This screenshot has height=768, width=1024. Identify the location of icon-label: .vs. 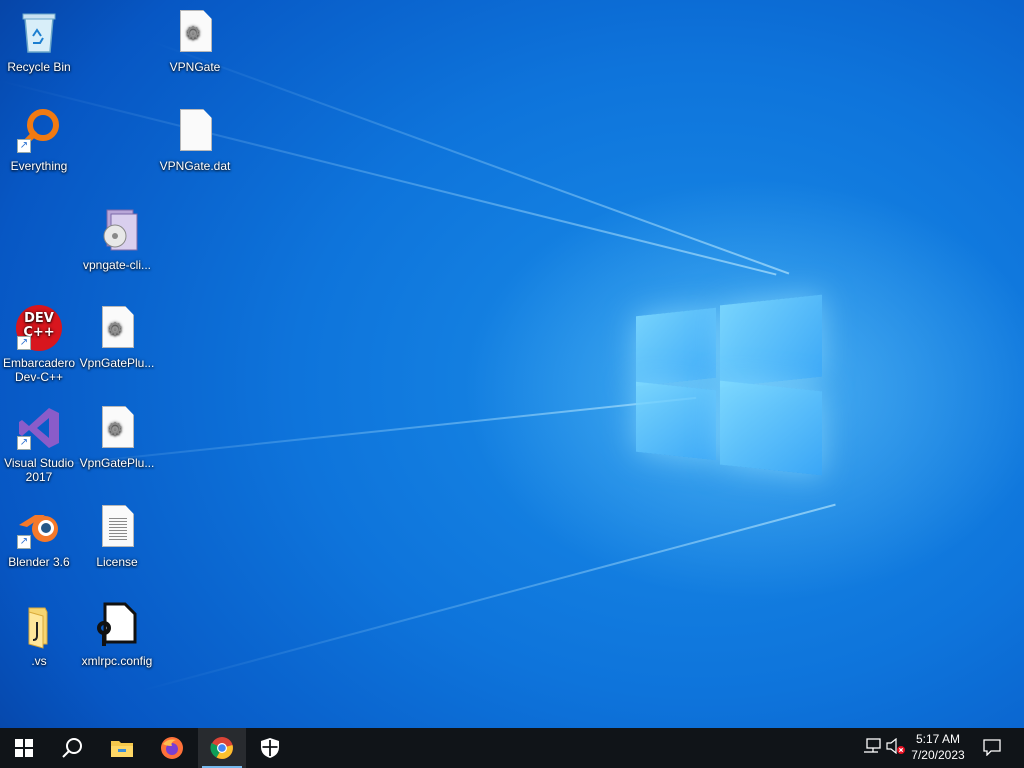
(39, 661).